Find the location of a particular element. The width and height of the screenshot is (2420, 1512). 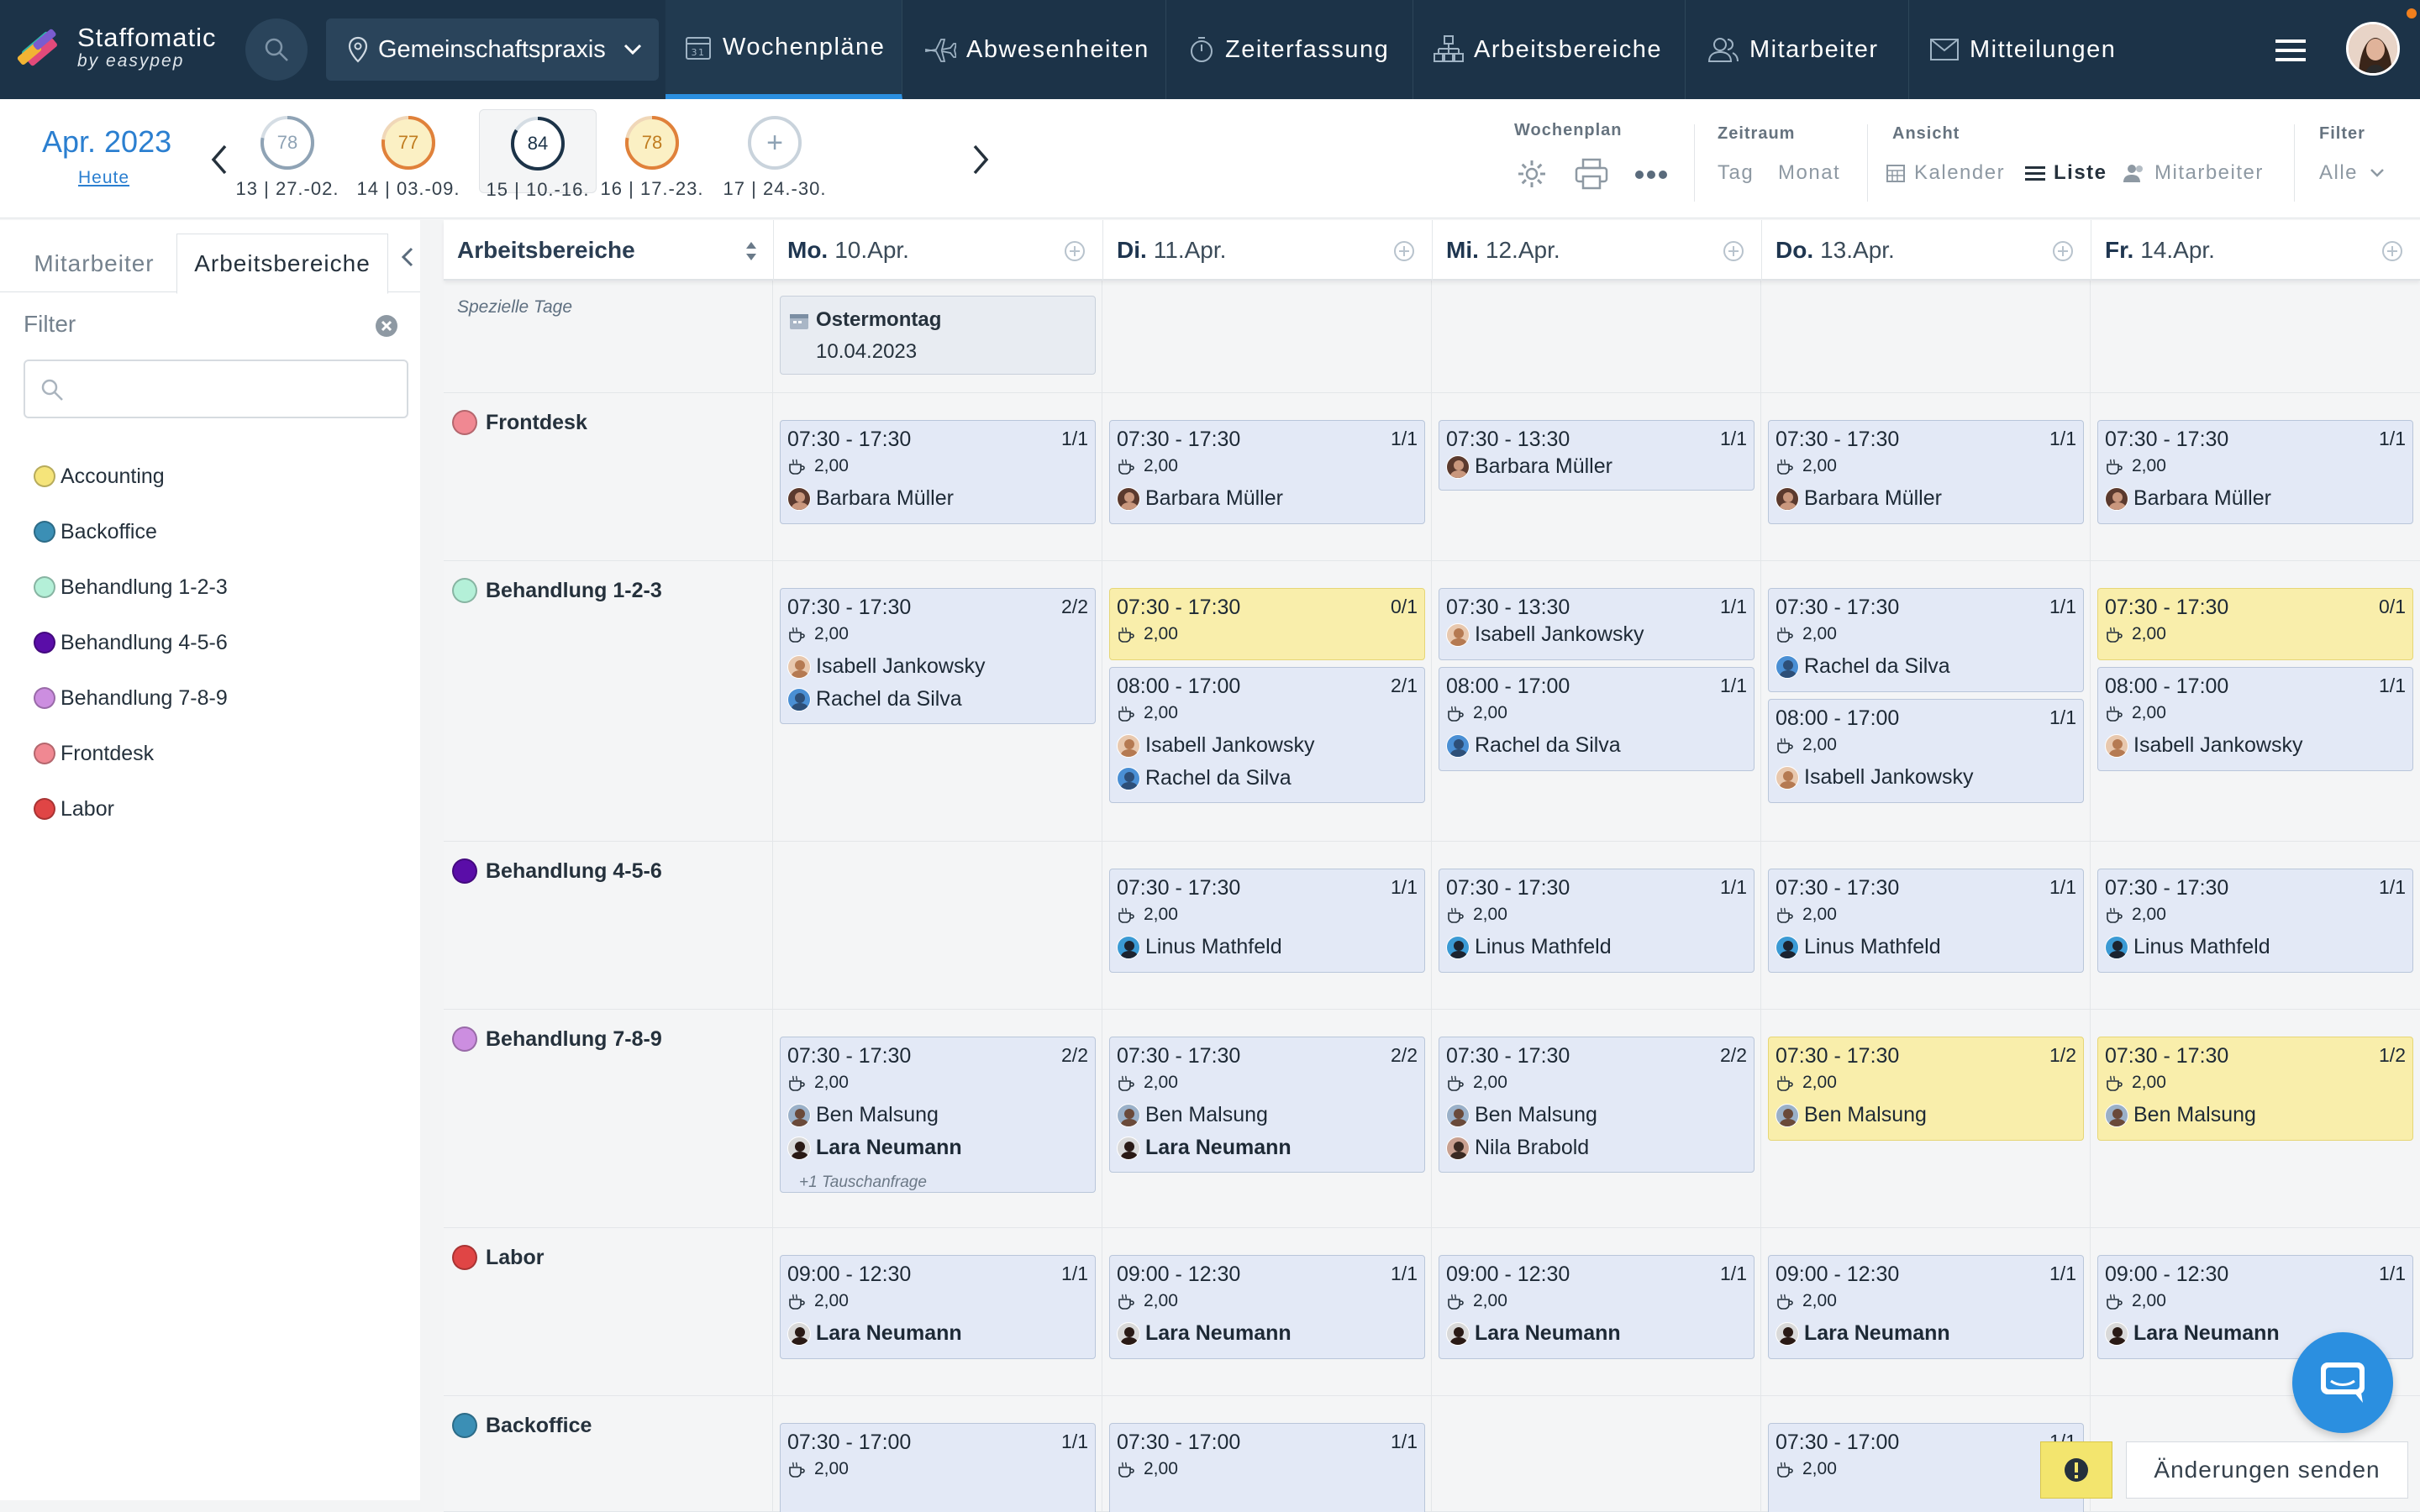

chat-support-button is located at coordinates (2342, 1382).